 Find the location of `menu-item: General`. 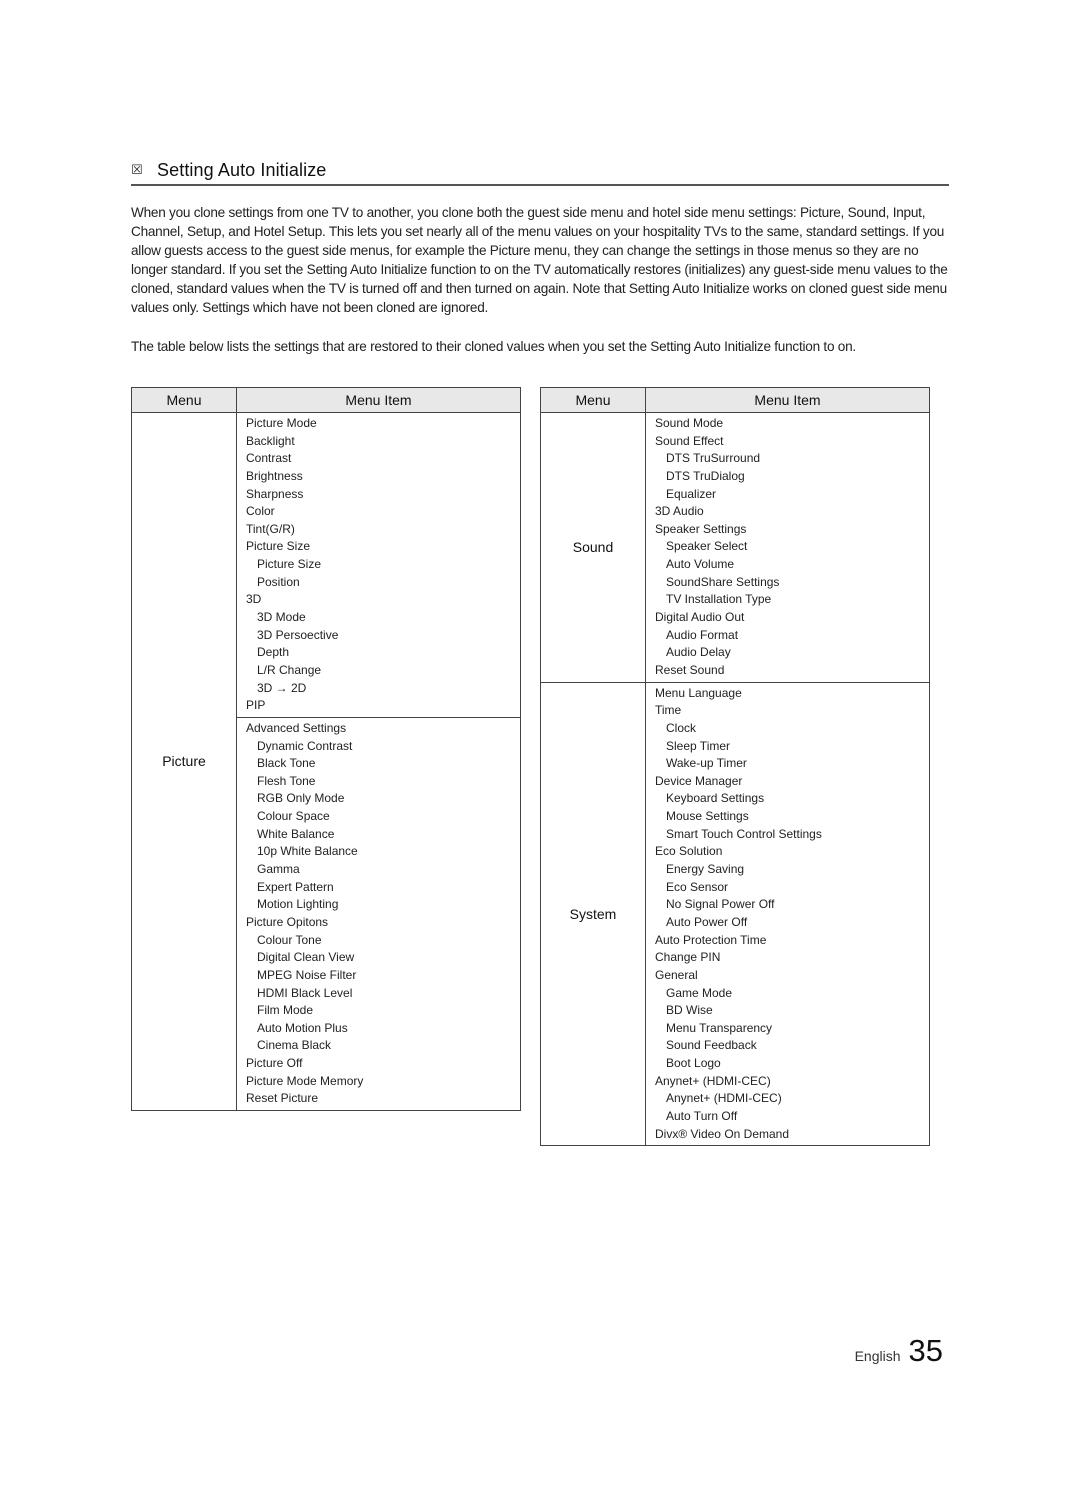

menu-item: General is located at coordinates (676, 974).